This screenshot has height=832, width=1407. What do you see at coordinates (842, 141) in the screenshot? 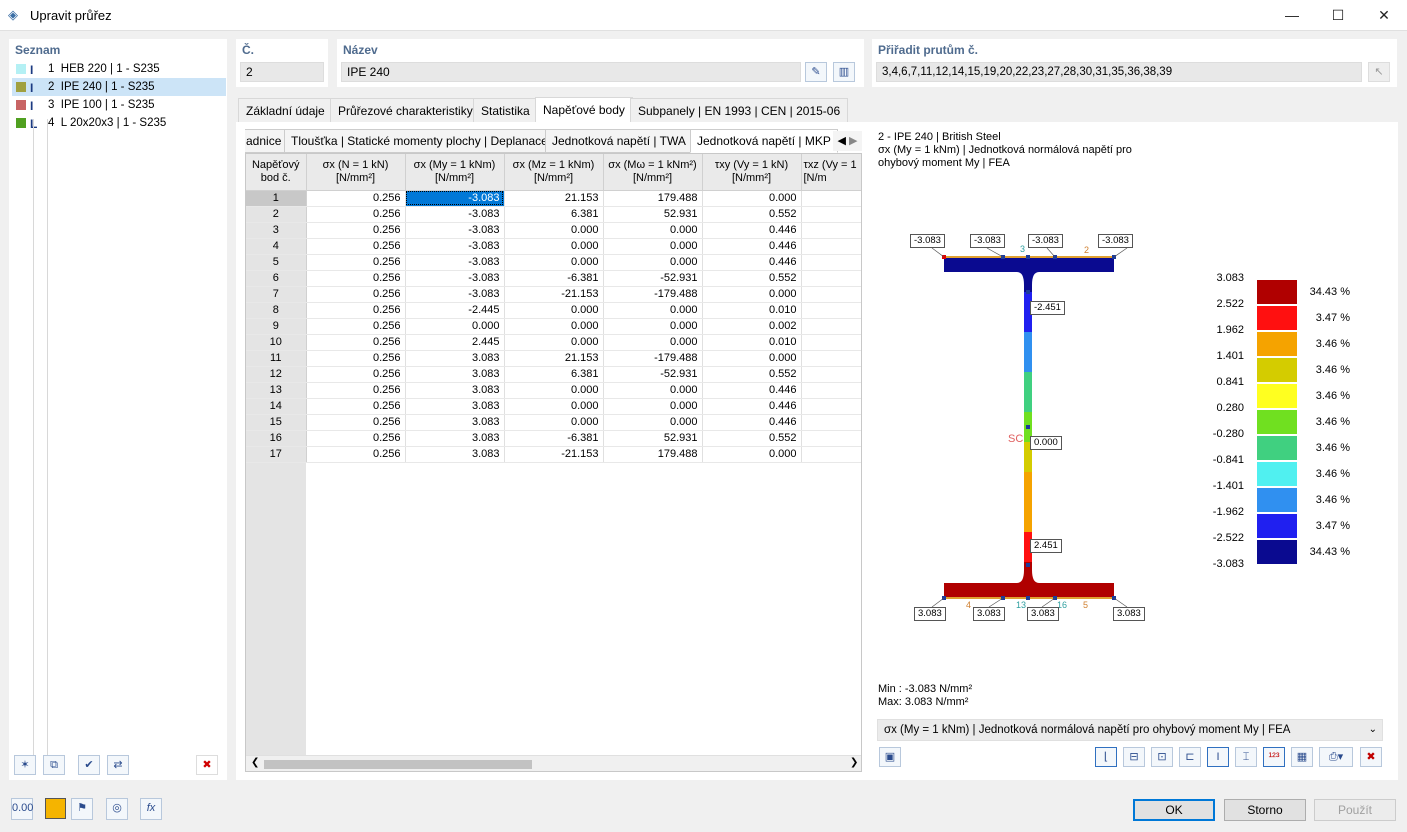
I see `tab-scroll-left-icon: ◀` at bounding box center [842, 141].